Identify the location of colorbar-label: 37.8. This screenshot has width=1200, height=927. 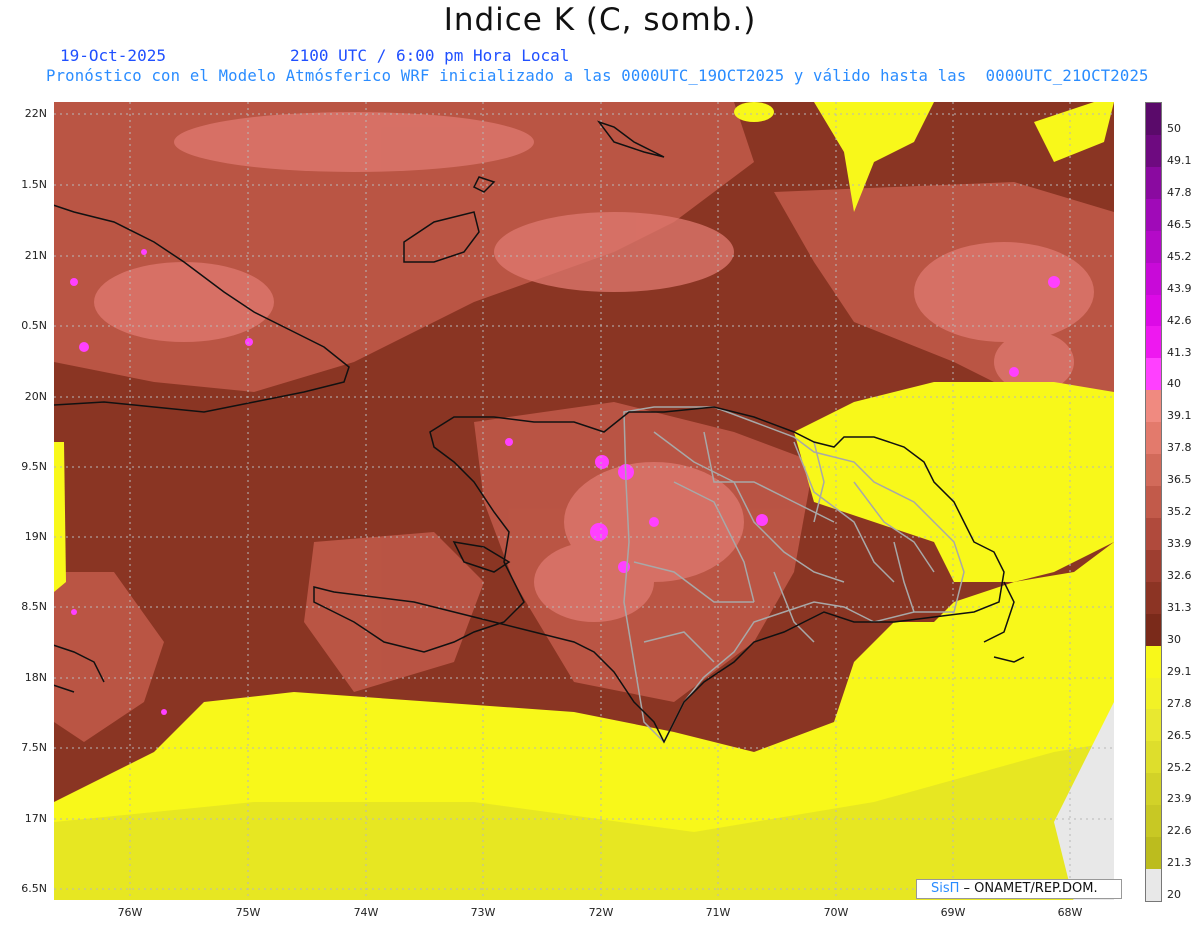
(1179, 448).